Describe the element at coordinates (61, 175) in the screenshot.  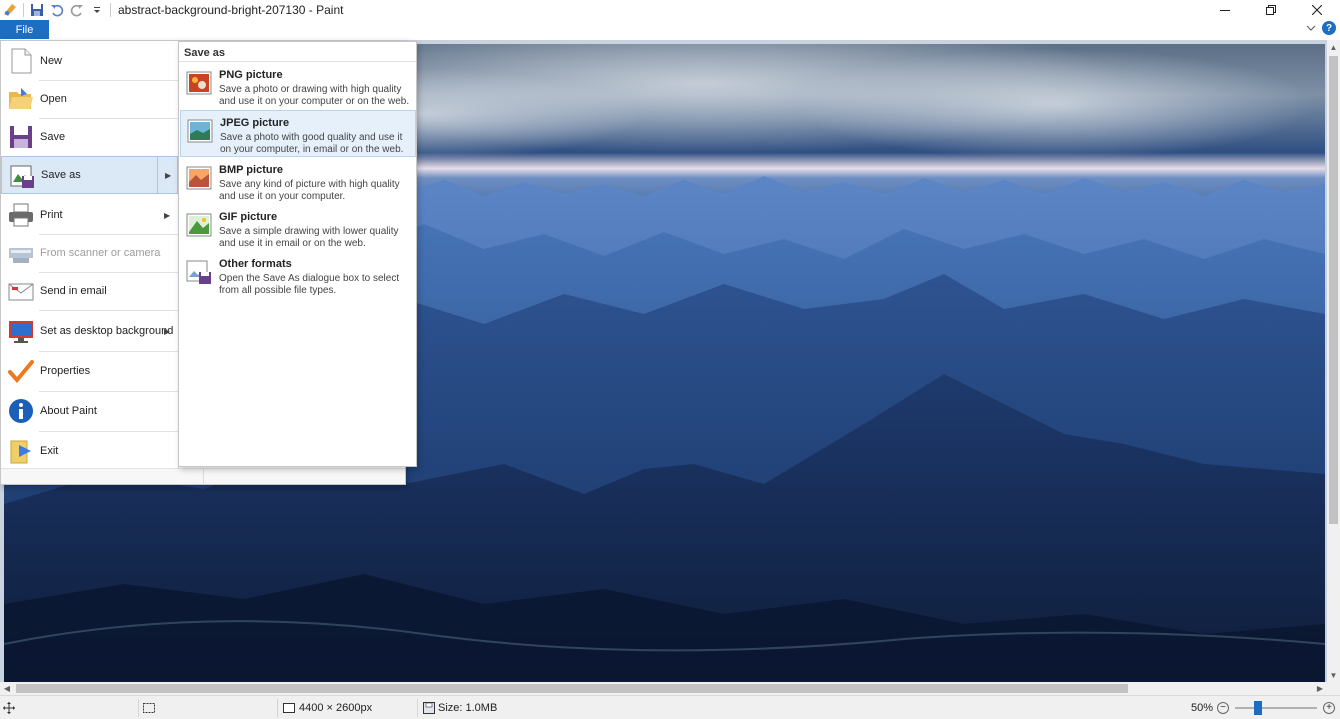
I see `menu-item-label: Save as` at that location.